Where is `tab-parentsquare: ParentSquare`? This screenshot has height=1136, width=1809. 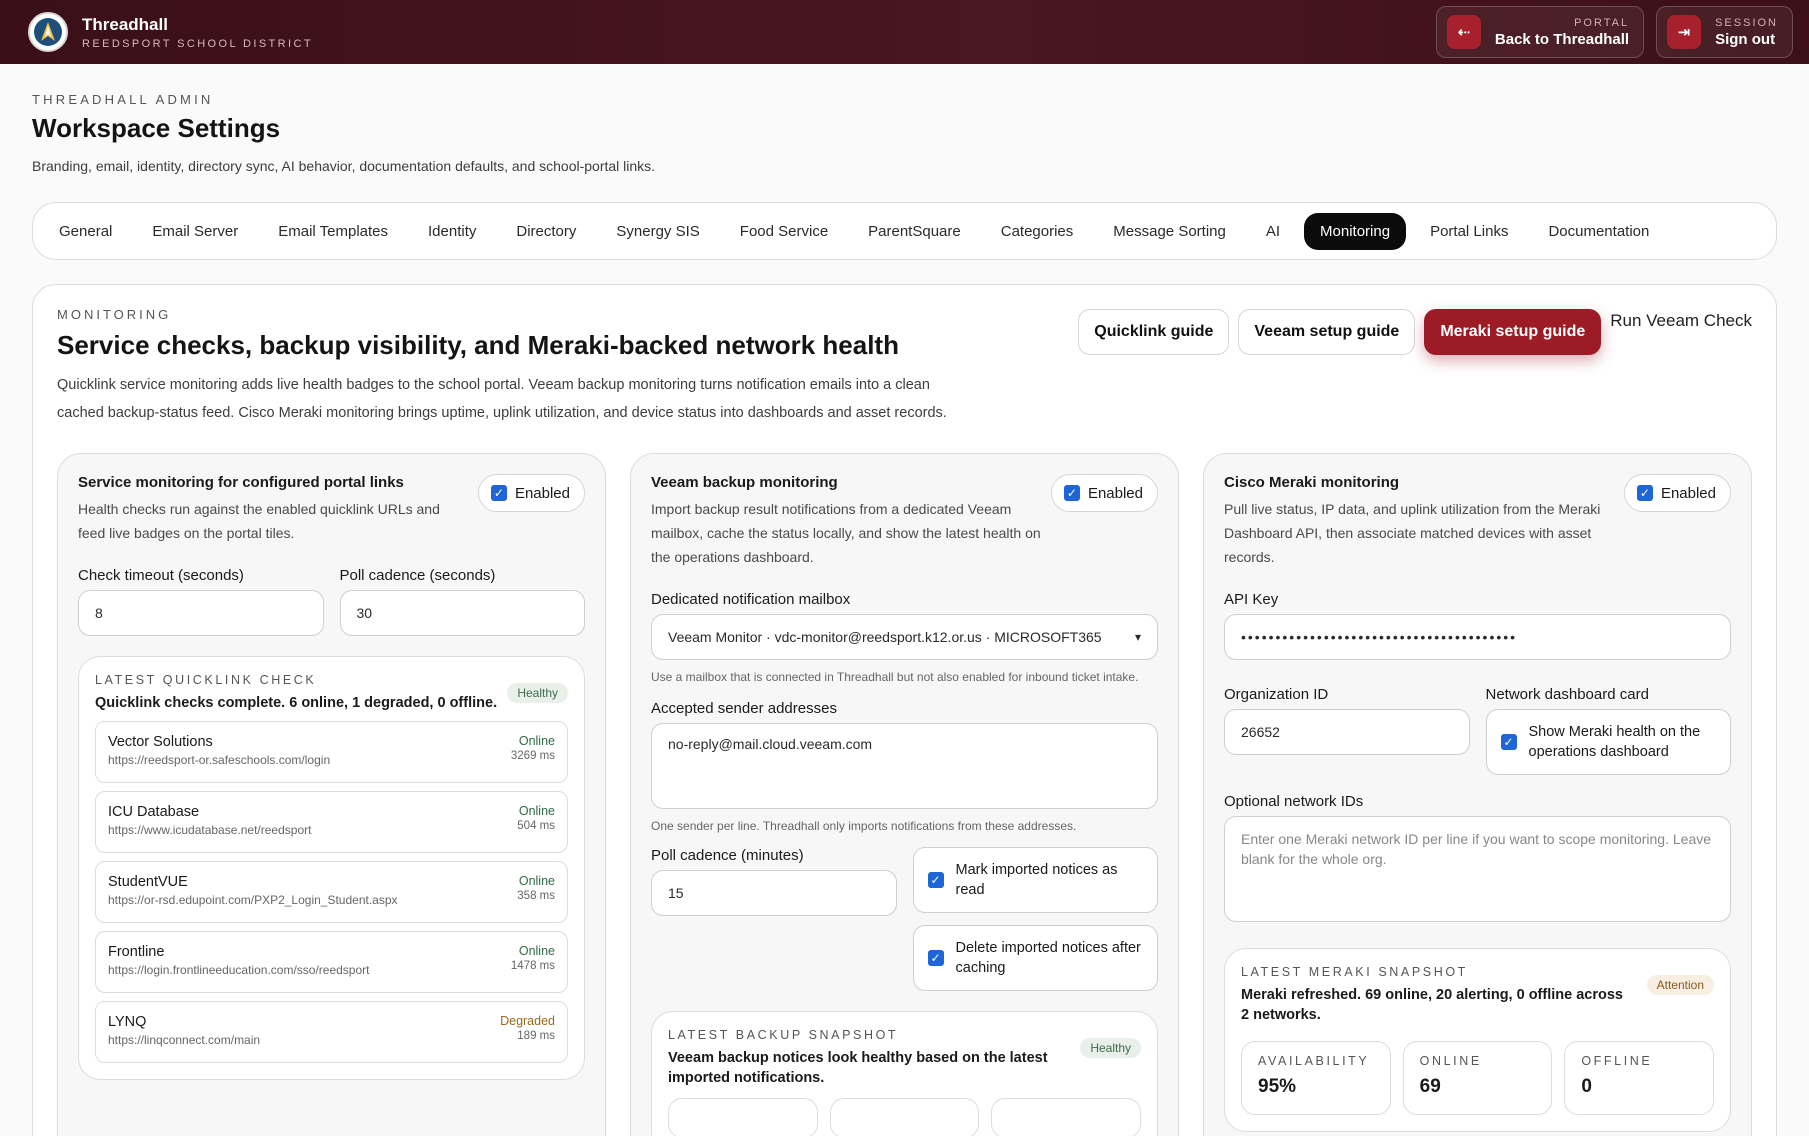
tab-parentsquare: ParentSquare is located at coordinates (914, 231).